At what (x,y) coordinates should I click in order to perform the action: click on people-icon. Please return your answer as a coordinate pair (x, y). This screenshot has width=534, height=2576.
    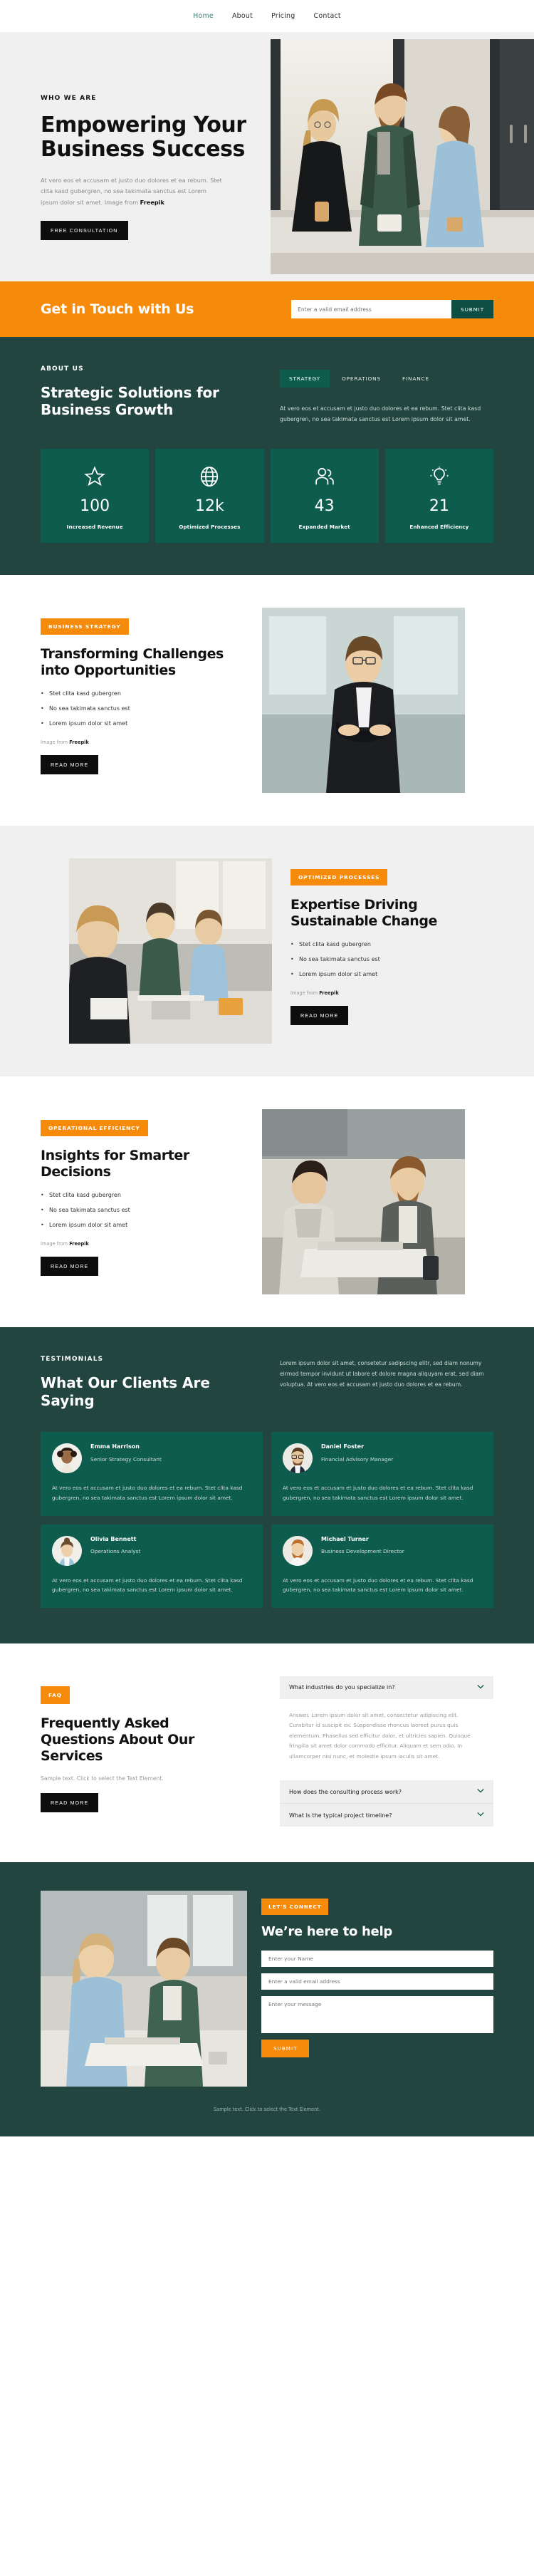
    Looking at the image, I should click on (325, 476).